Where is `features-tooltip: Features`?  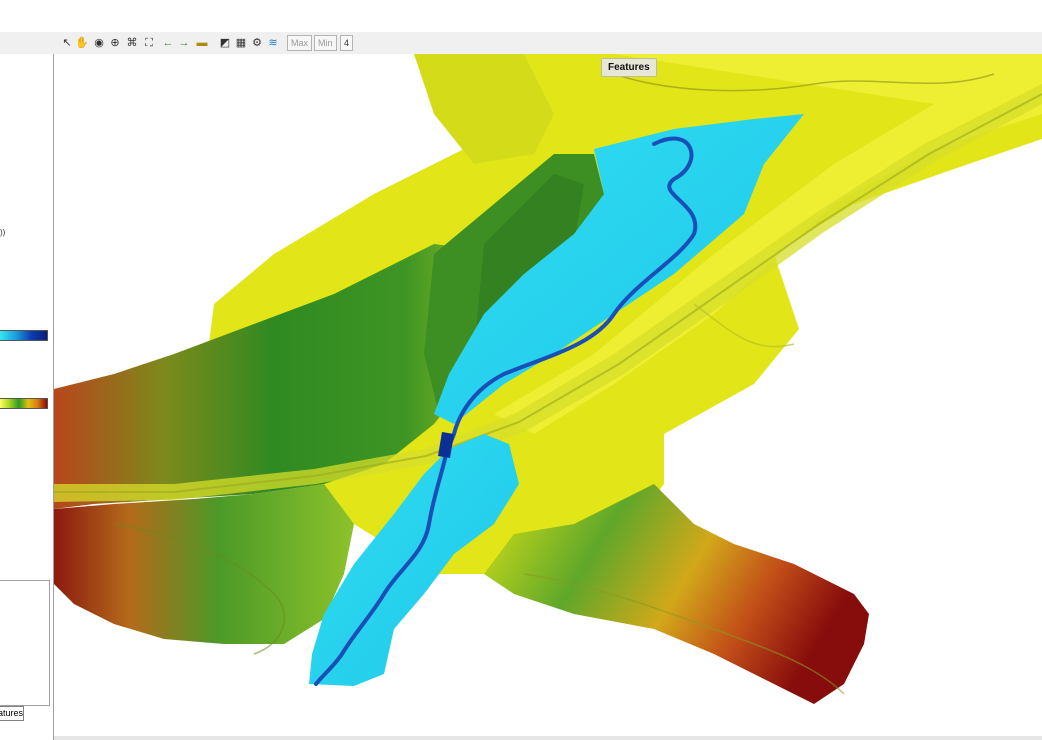
features-tooltip: Features is located at coordinates (629, 67).